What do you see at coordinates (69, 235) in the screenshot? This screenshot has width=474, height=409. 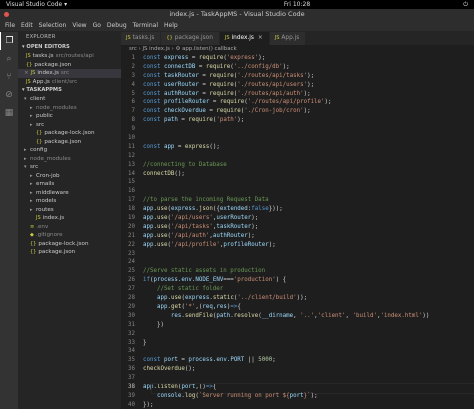 I see `tree-file: ◆ .gitignore` at bounding box center [69, 235].